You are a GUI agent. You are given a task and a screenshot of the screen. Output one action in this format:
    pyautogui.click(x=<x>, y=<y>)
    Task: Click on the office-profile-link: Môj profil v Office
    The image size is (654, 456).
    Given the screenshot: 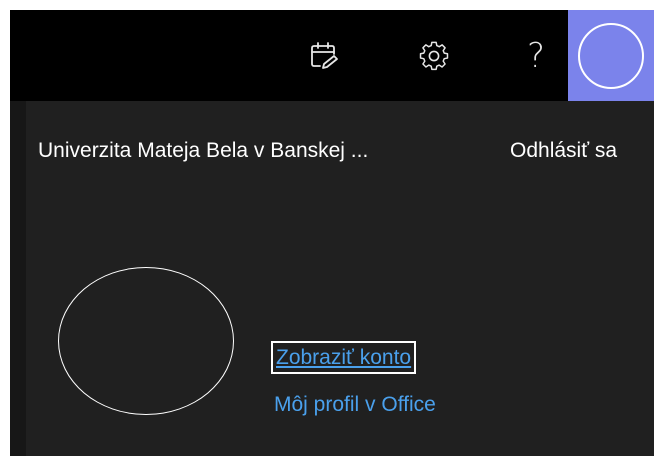 What is the action you would take?
    pyautogui.click(x=355, y=405)
    